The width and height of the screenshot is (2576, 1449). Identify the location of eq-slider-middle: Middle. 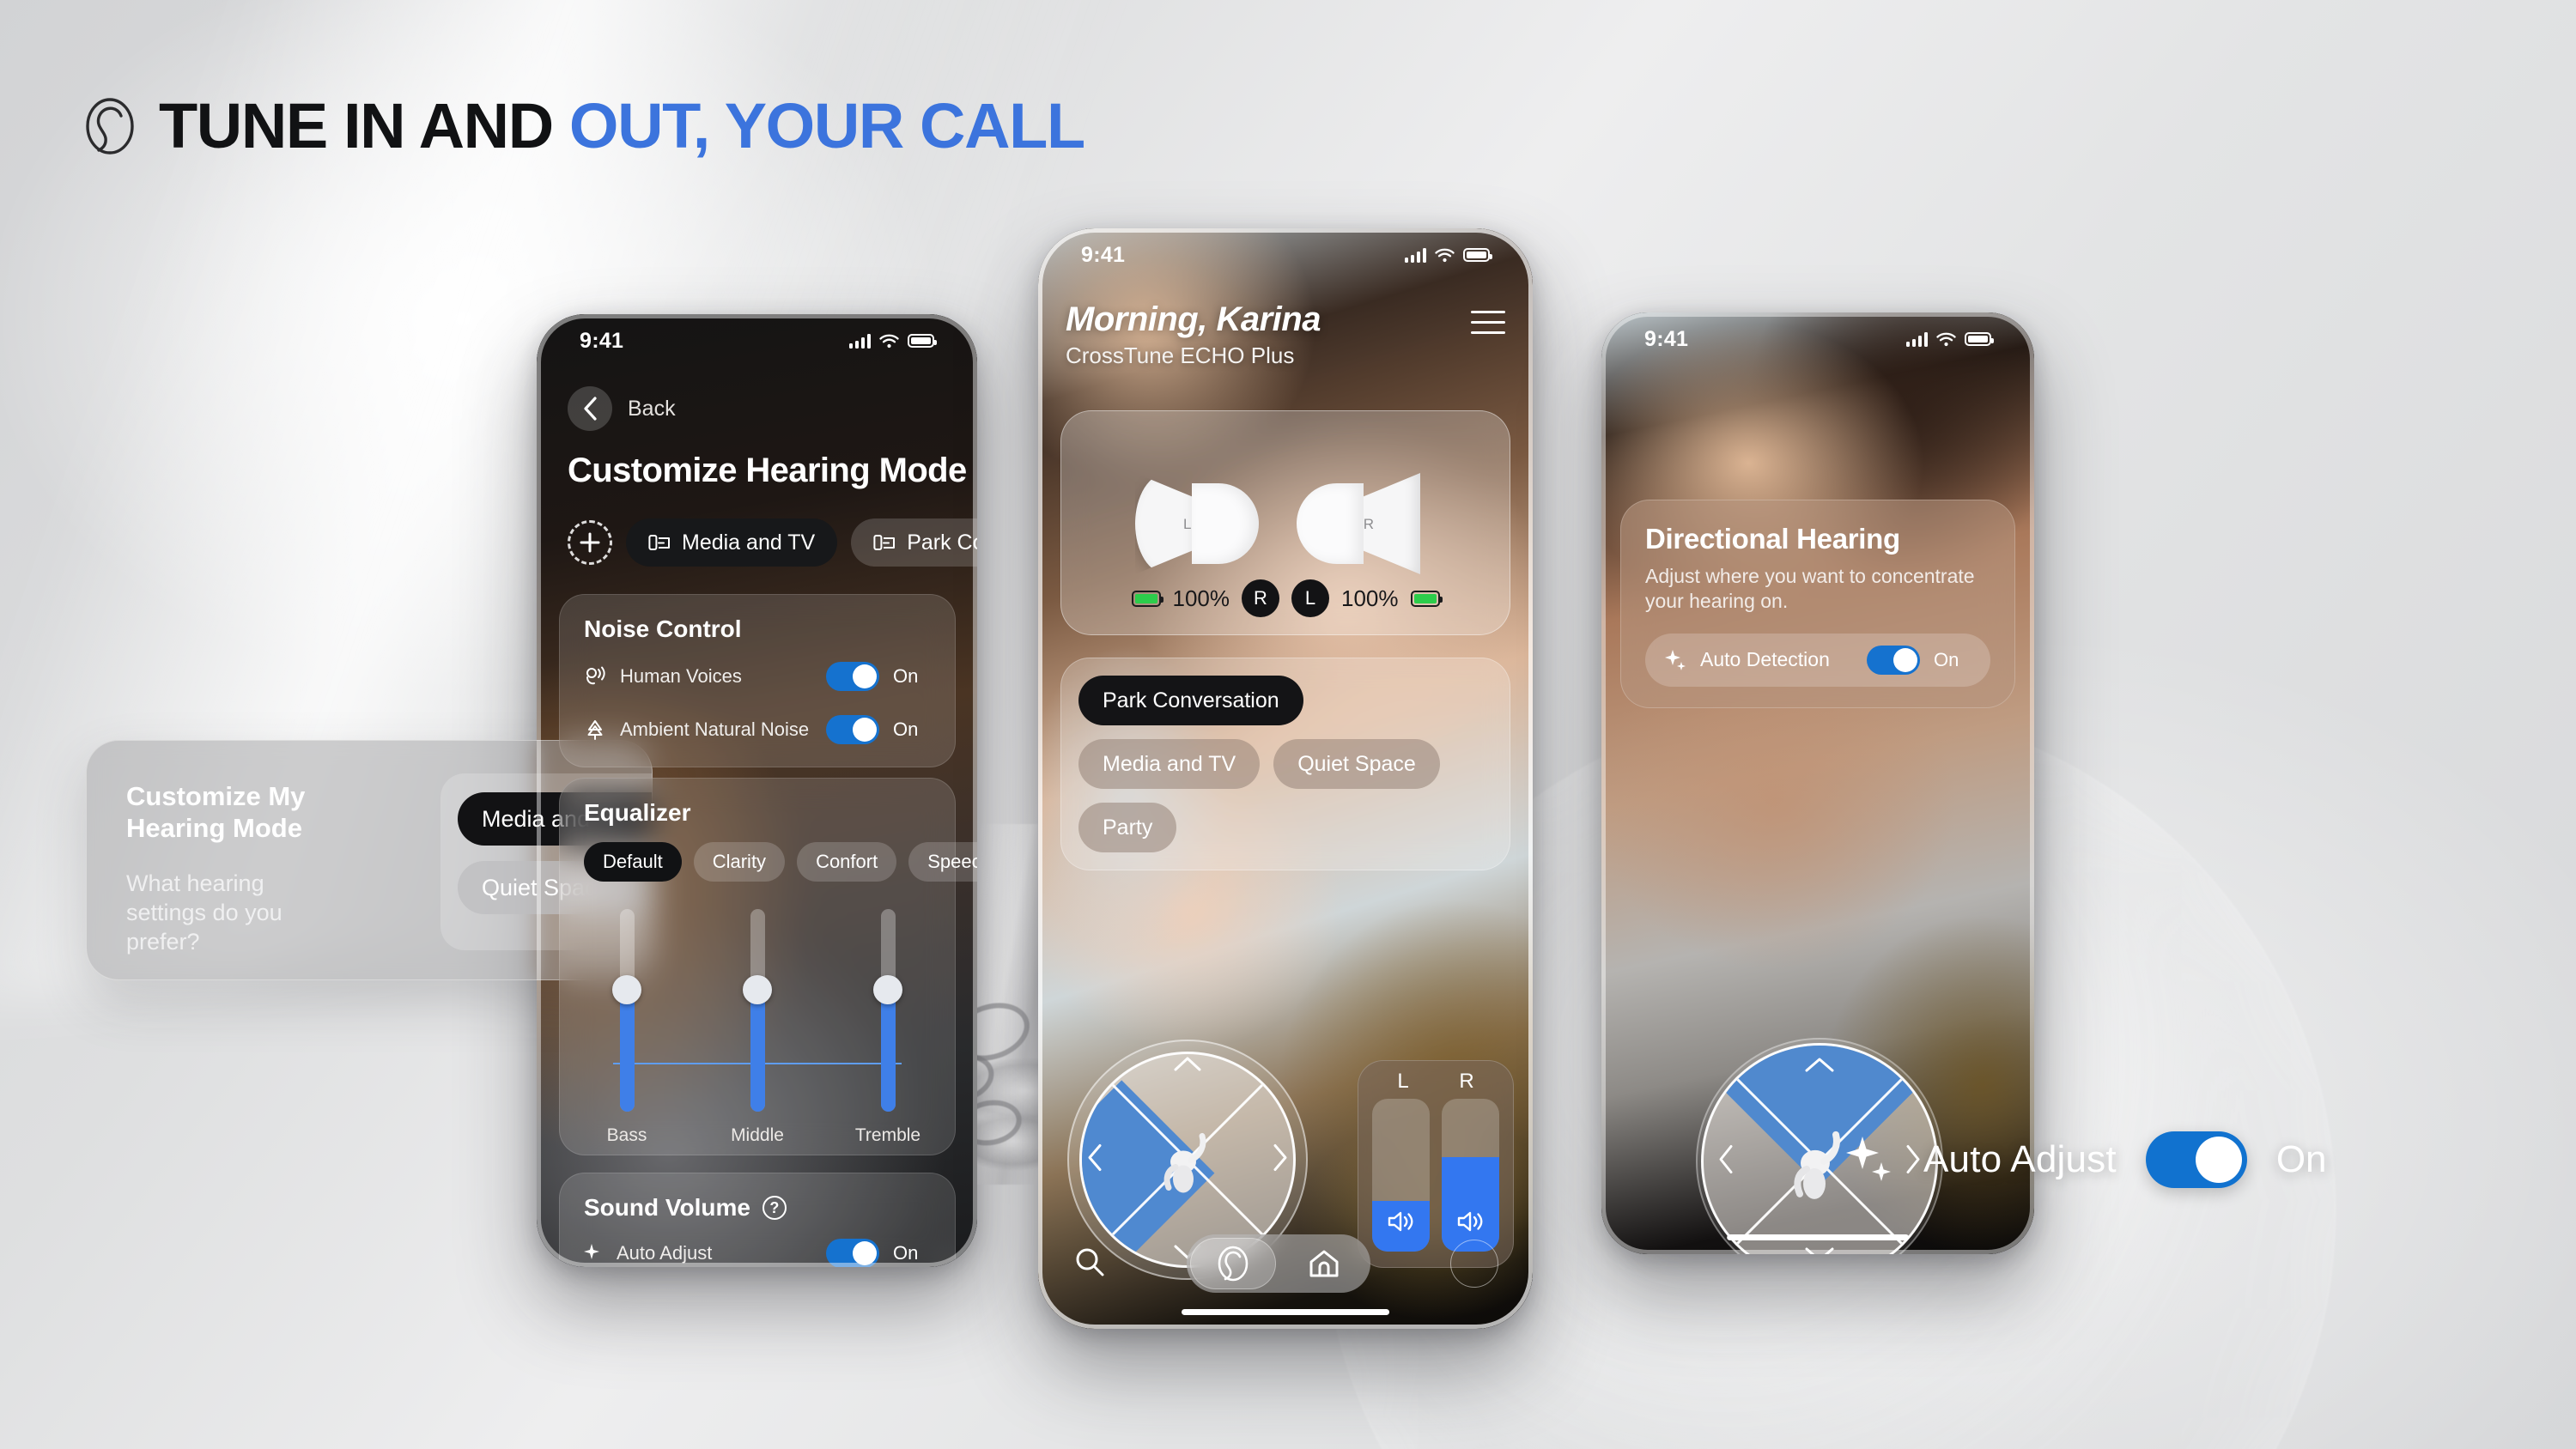
(757, 1027).